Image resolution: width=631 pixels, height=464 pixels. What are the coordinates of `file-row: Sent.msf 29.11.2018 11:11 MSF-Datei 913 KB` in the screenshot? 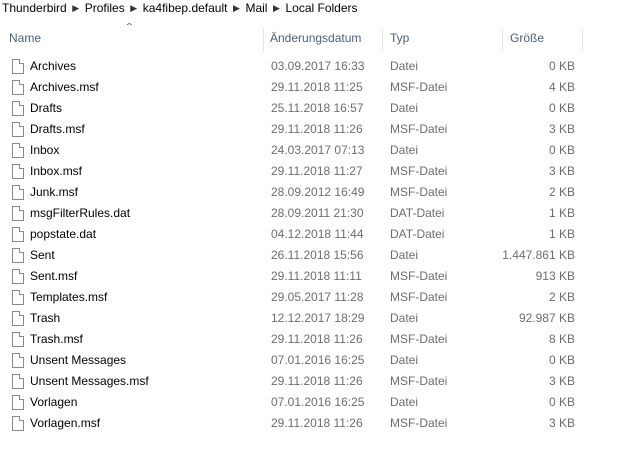 It's located at (315, 276).